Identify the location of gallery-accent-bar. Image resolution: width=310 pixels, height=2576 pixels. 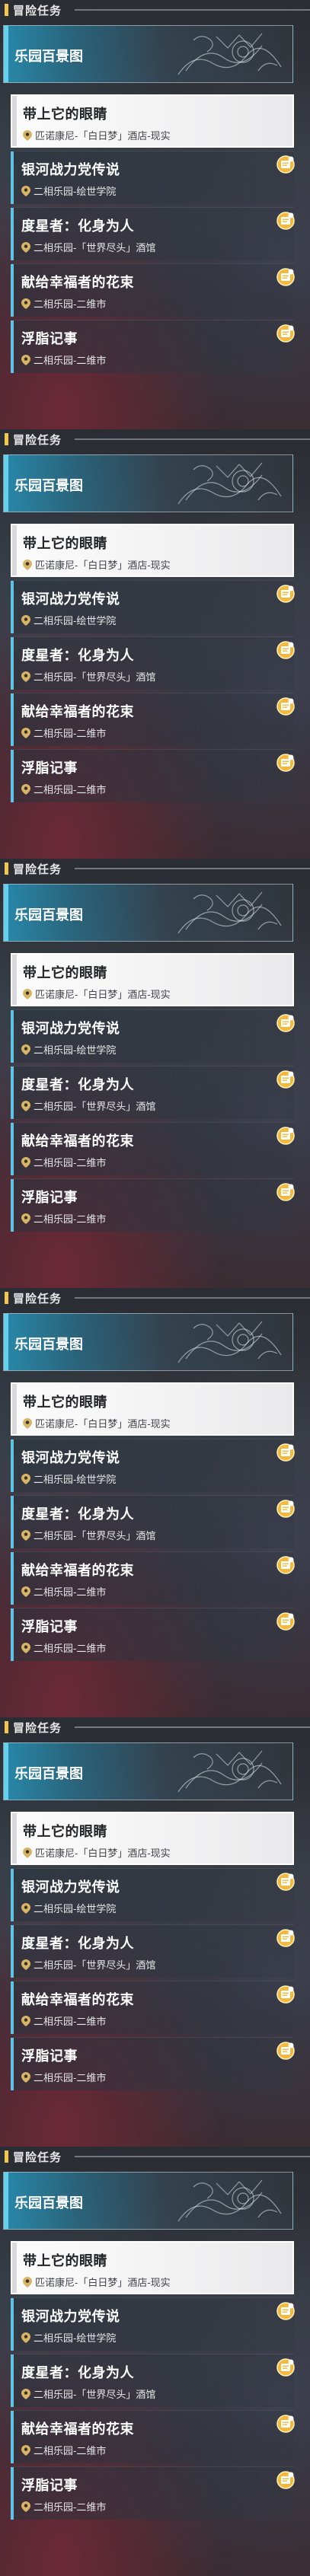
(6, 483).